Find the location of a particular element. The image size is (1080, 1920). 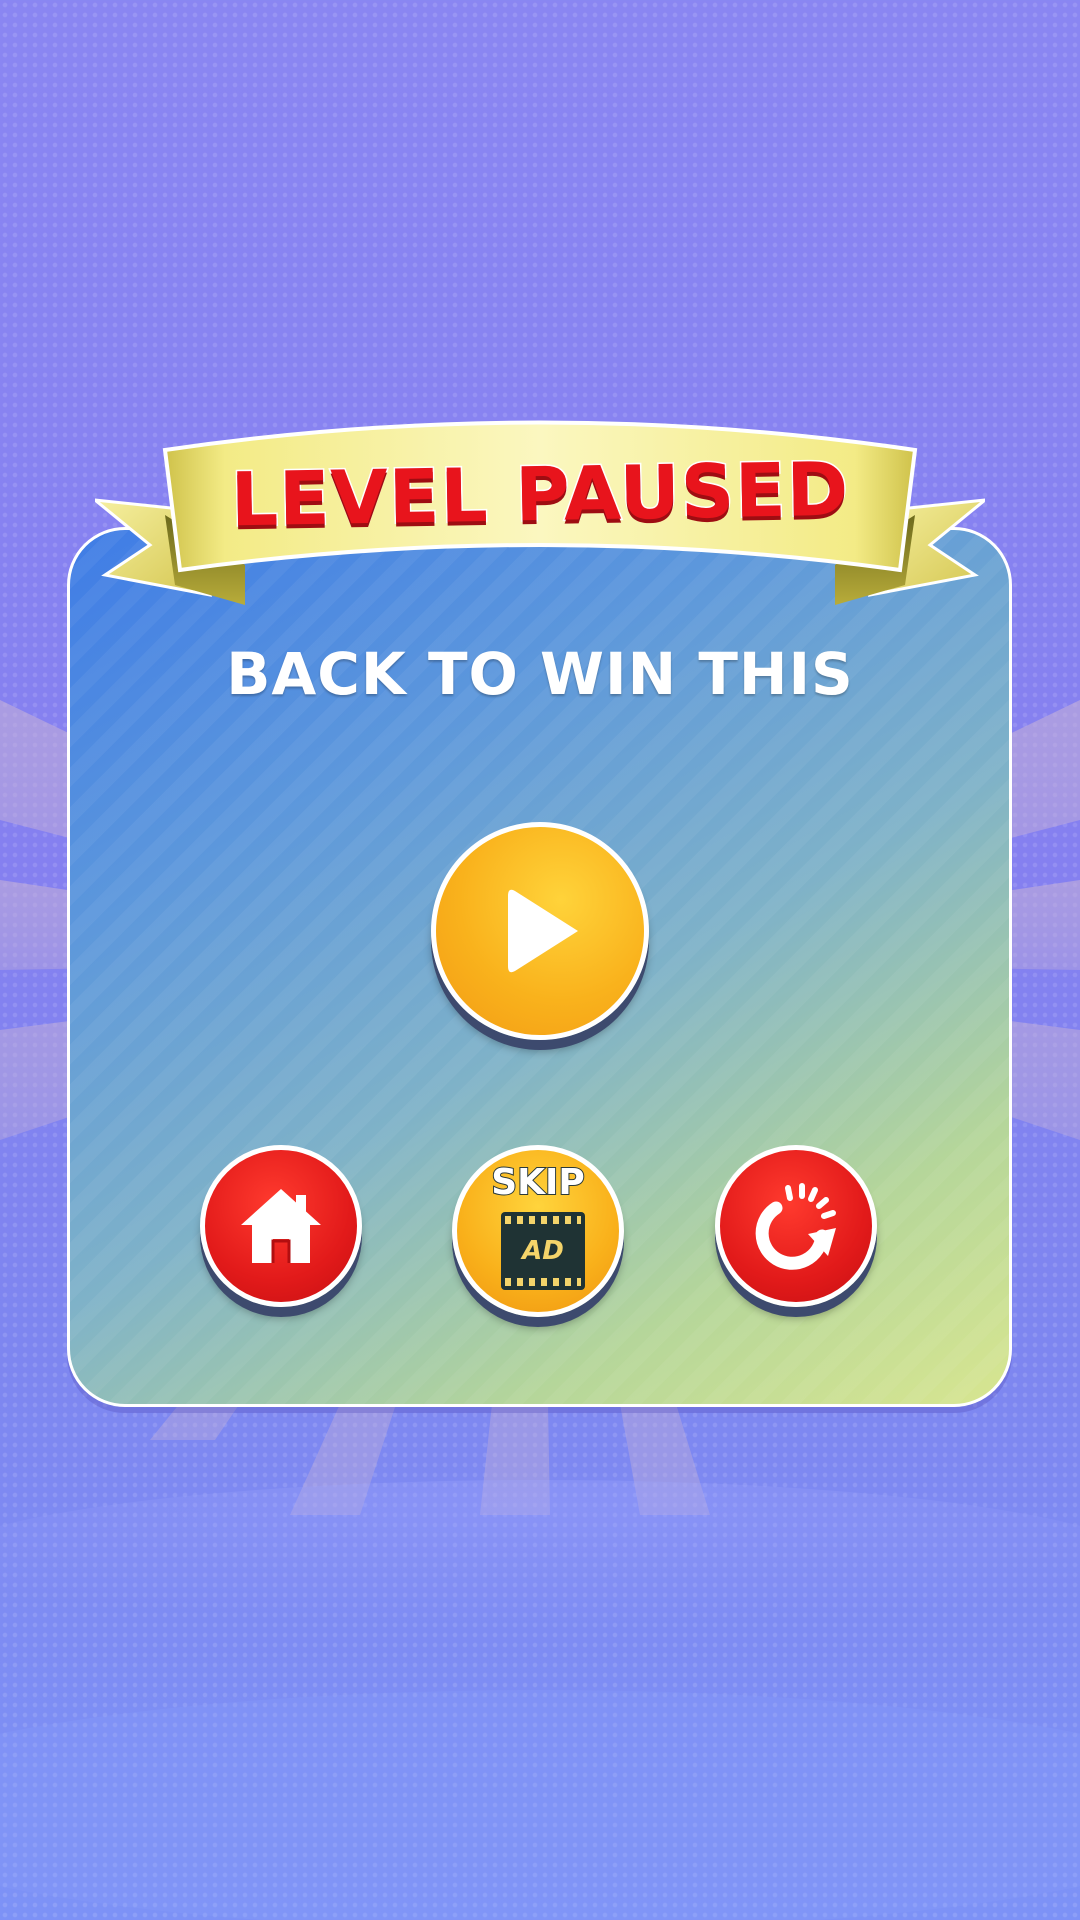

skip-ad-button: SKIP AD is located at coordinates (538, 1231).